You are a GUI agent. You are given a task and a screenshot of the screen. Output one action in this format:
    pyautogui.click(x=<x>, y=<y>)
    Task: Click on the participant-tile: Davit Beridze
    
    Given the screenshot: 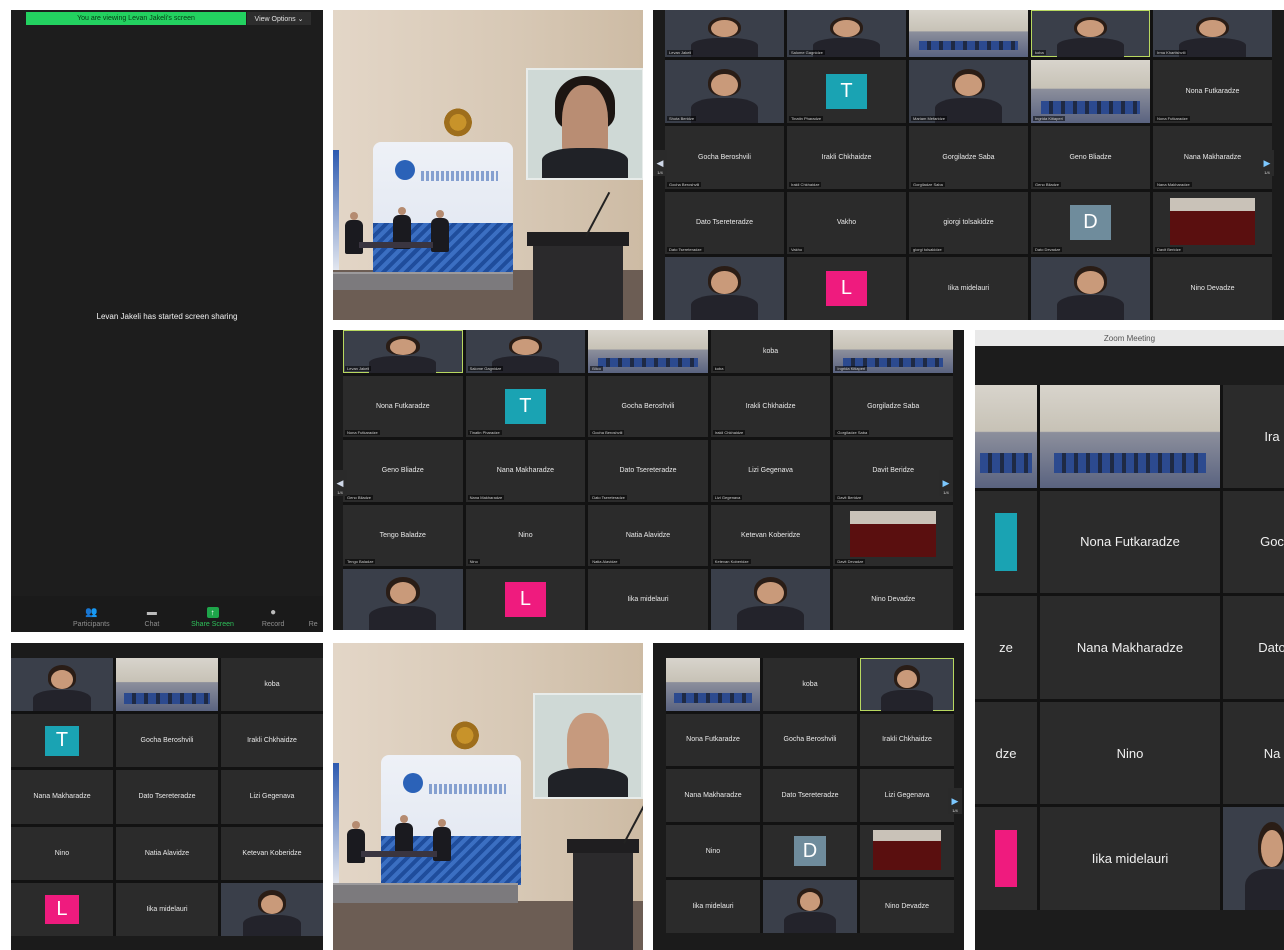 What is the action you would take?
    pyautogui.click(x=1212, y=223)
    